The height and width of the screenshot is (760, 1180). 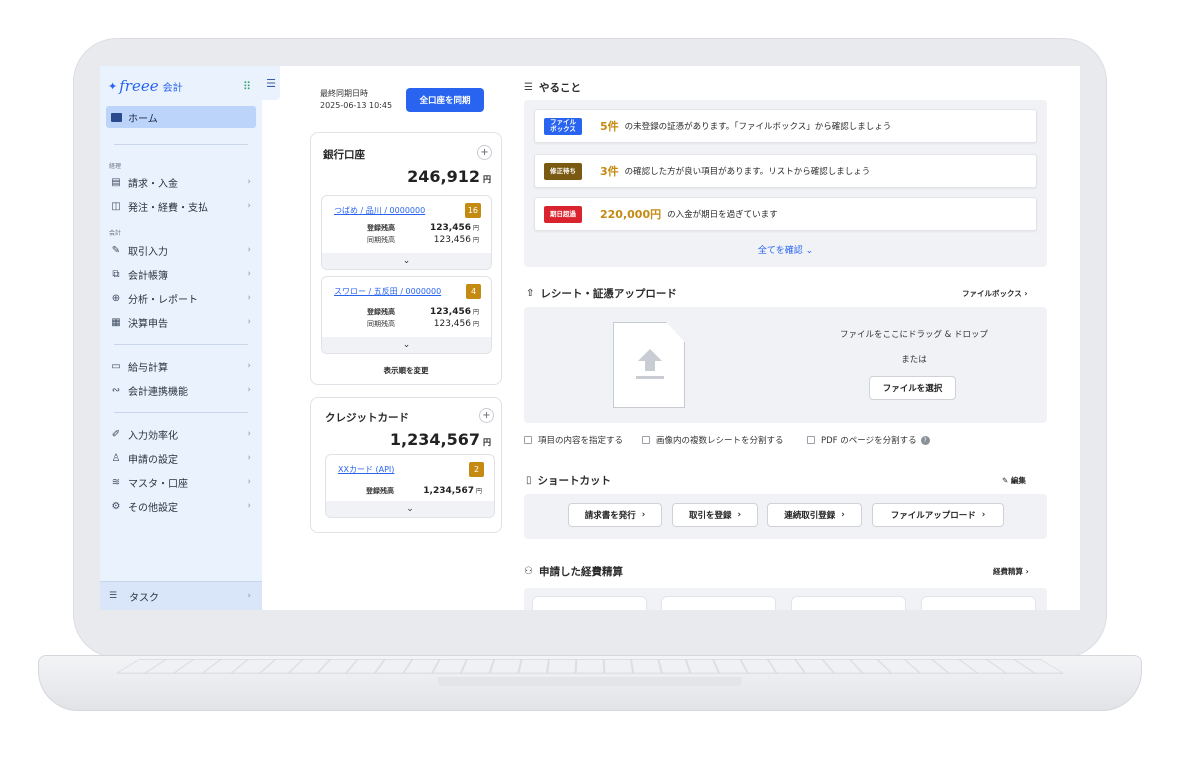 What do you see at coordinates (552, 87) in the screenshot?
I see `todo-section-title: ☰ やること` at bounding box center [552, 87].